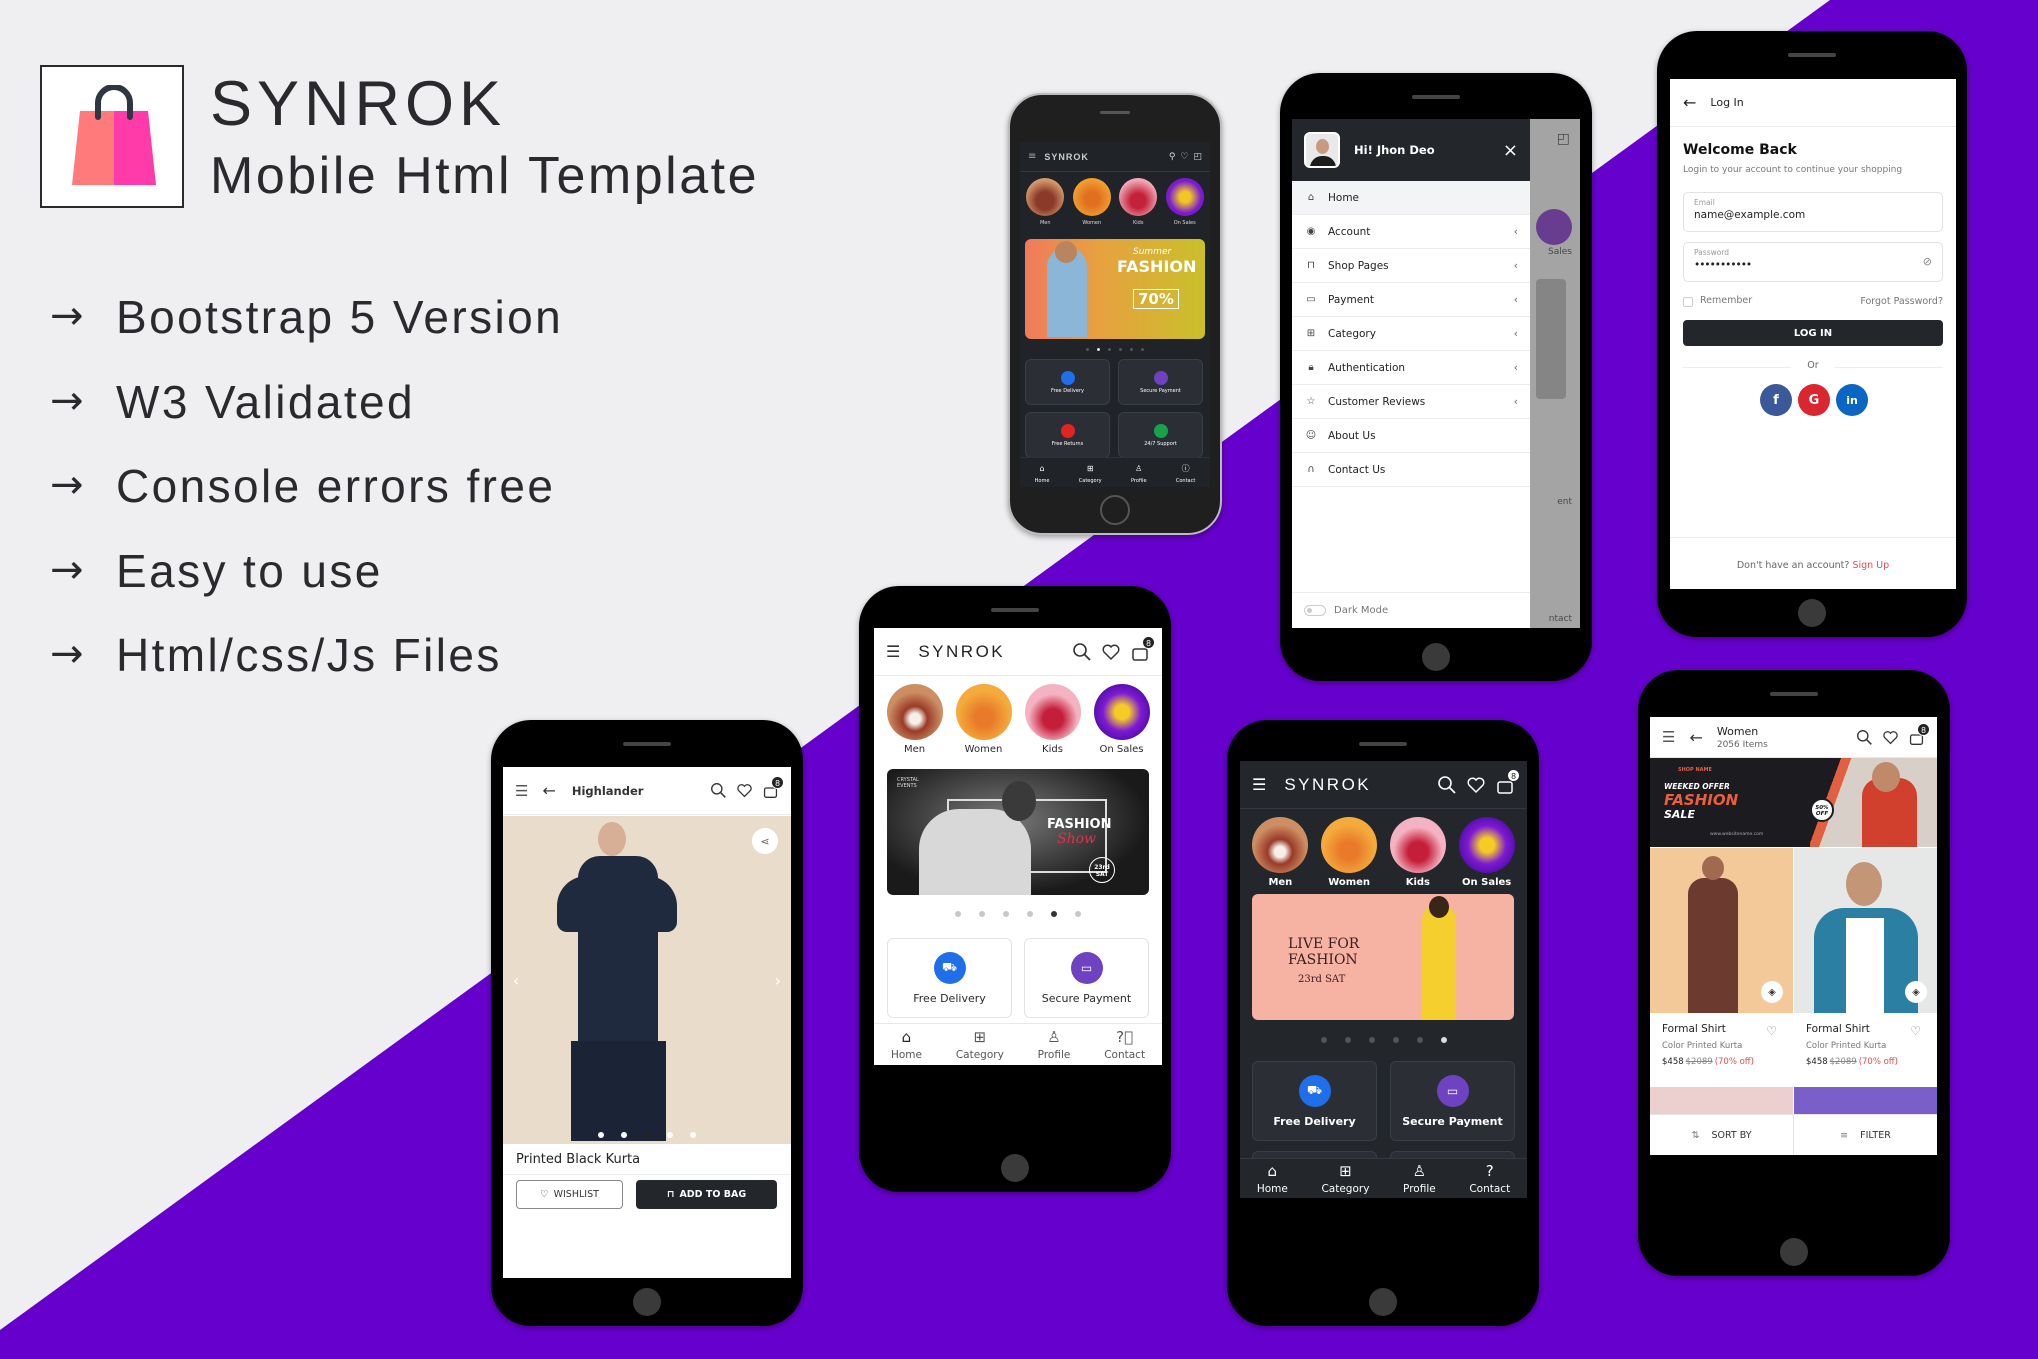 The height and width of the screenshot is (1359, 2038). I want to click on menu-item-payment: ▭ Payment ‹, so click(1411, 300).